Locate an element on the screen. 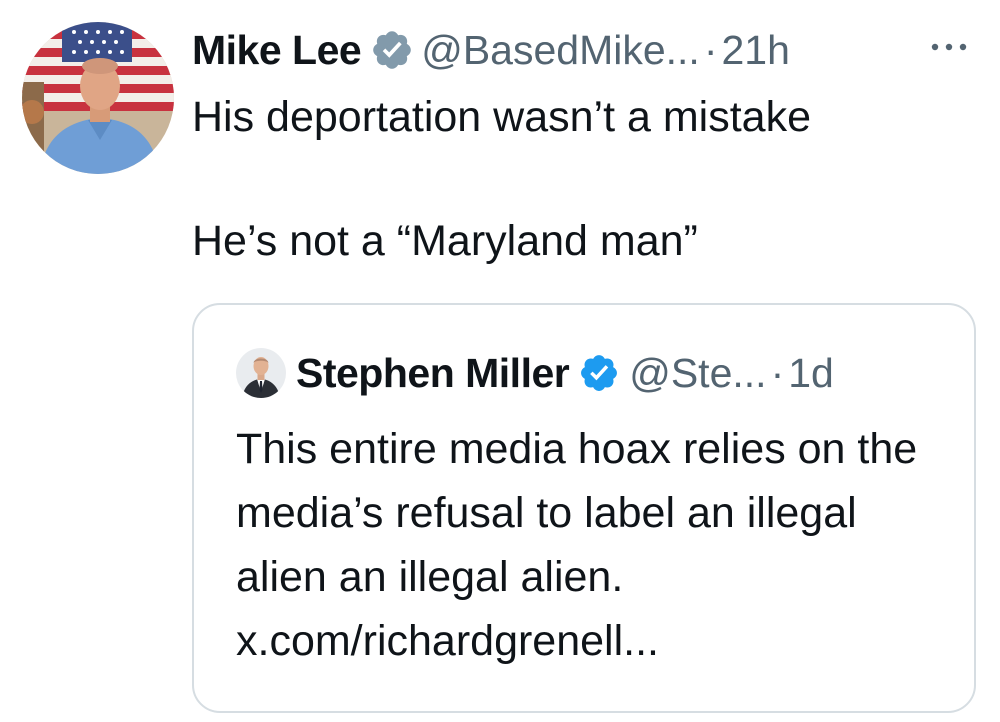 This screenshot has height=722, width=1000. author-avatar is located at coordinates (98, 98).